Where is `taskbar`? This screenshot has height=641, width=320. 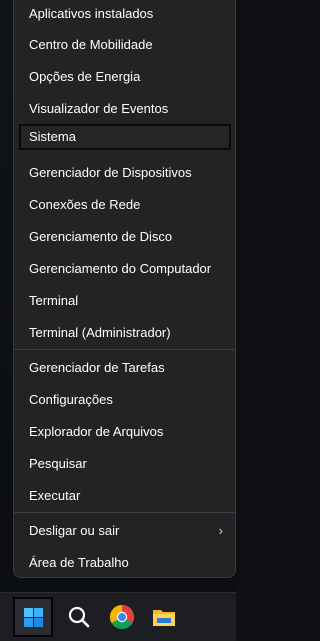 taskbar is located at coordinates (118, 616).